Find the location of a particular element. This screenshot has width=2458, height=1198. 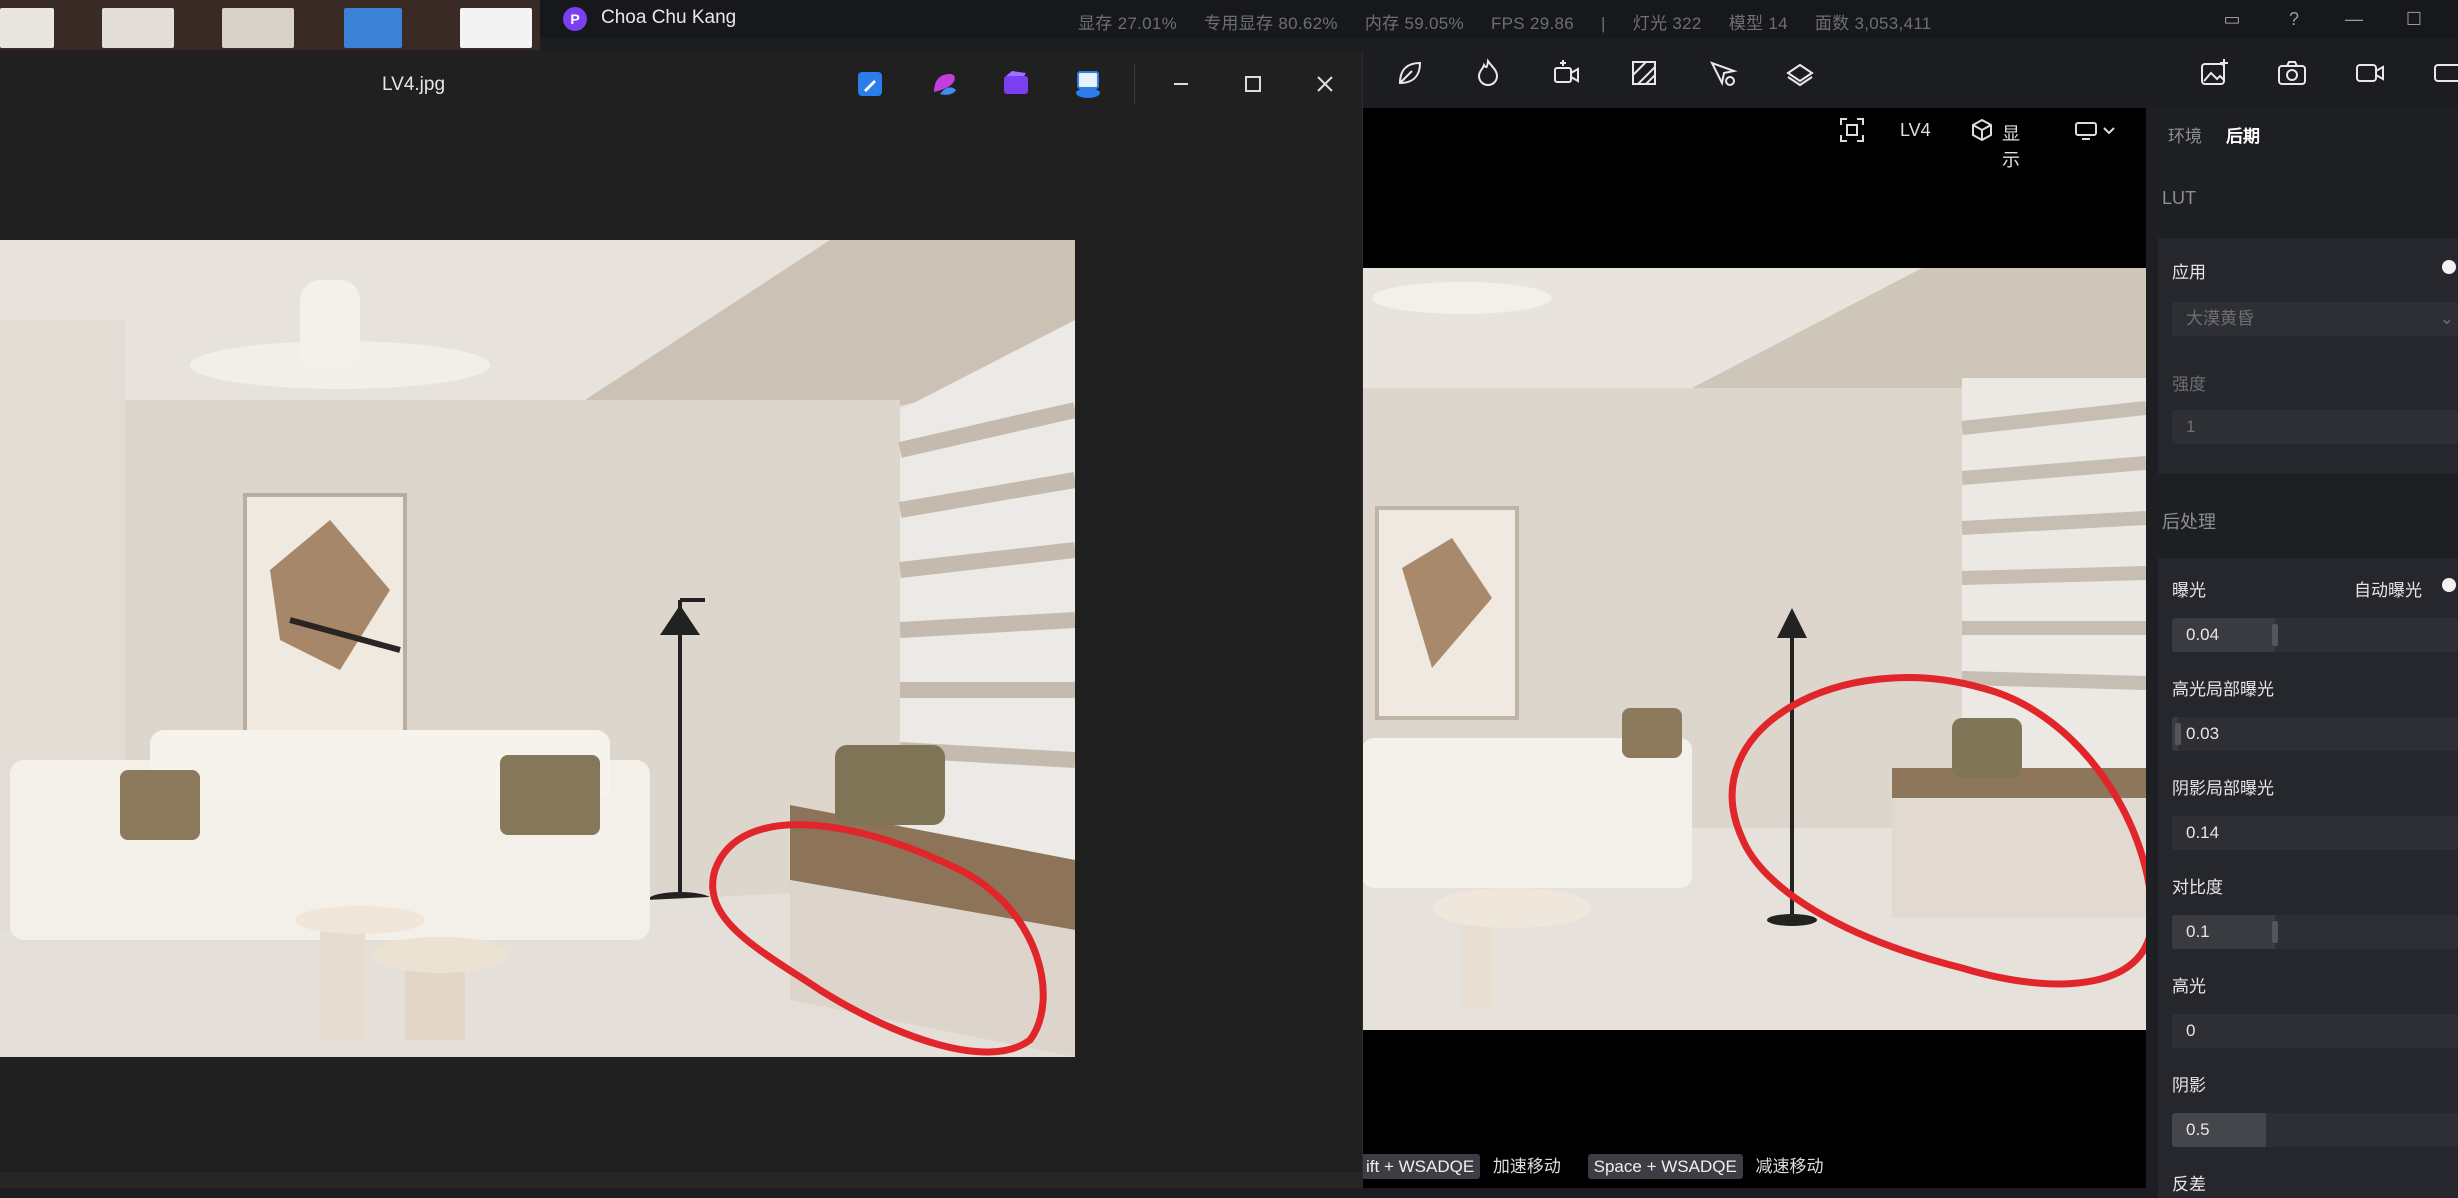

strength-value: 1 is located at coordinates (2191, 426).